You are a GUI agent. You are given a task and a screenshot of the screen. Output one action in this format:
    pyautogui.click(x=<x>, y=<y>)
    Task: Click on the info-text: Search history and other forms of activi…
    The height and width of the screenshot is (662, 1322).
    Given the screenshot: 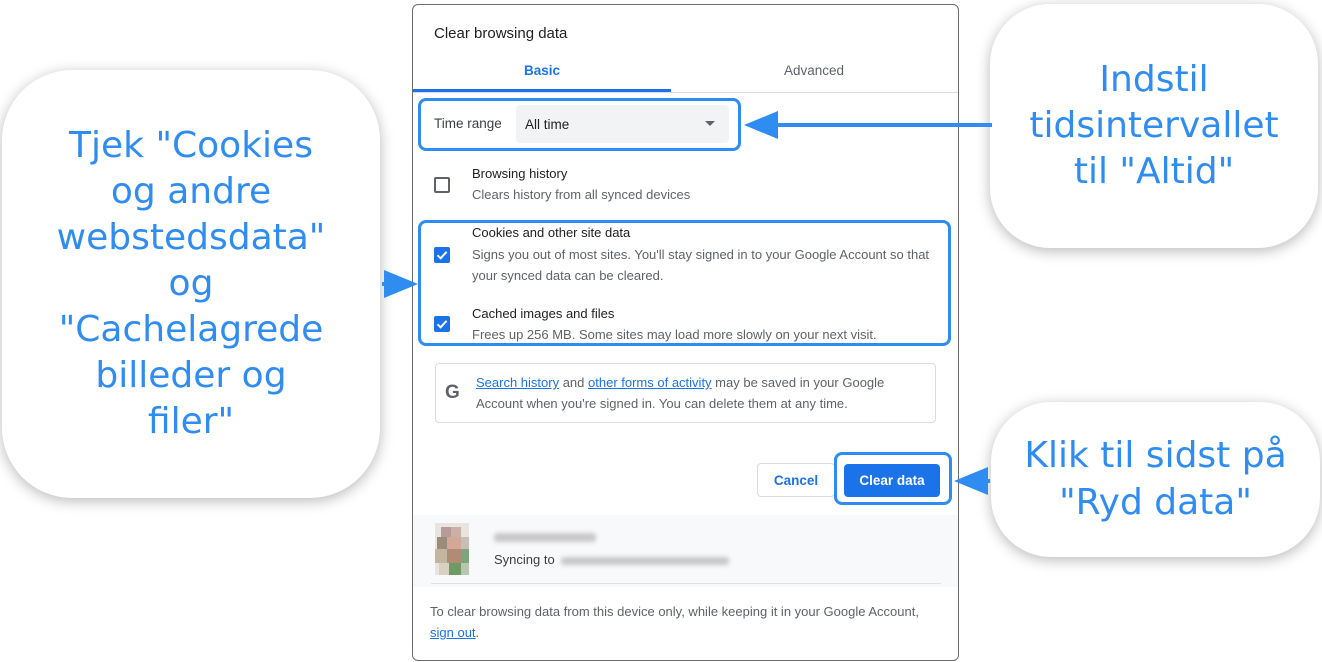 What is the action you would take?
    pyautogui.click(x=680, y=393)
    